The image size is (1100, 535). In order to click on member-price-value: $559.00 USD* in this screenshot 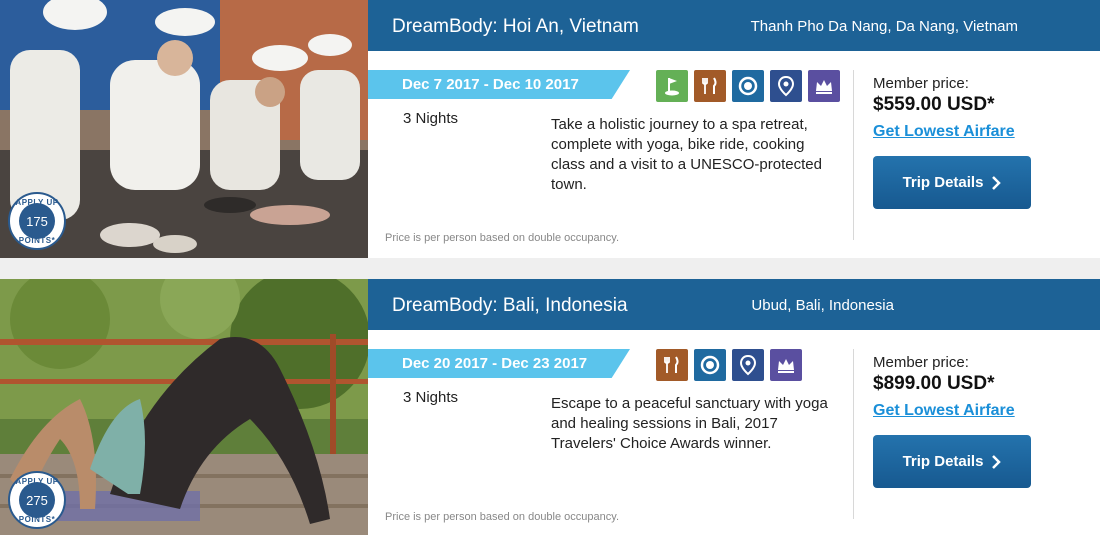, I will do `click(934, 104)`.